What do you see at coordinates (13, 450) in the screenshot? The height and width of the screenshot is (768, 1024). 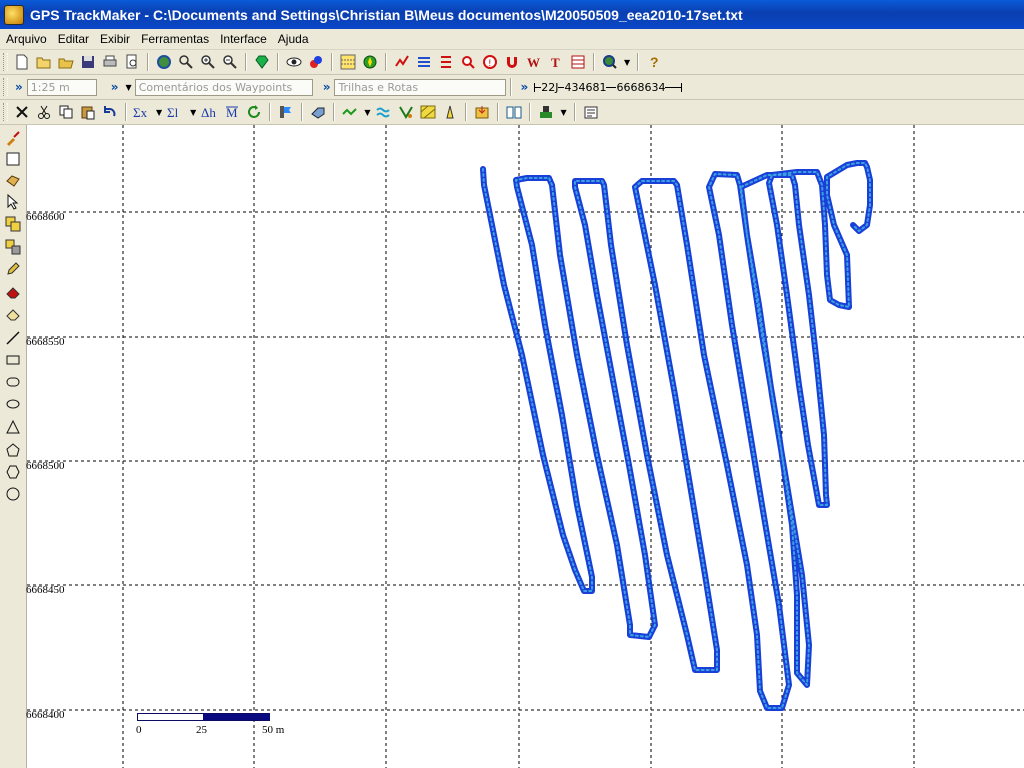 I see `pentagon-icon` at bounding box center [13, 450].